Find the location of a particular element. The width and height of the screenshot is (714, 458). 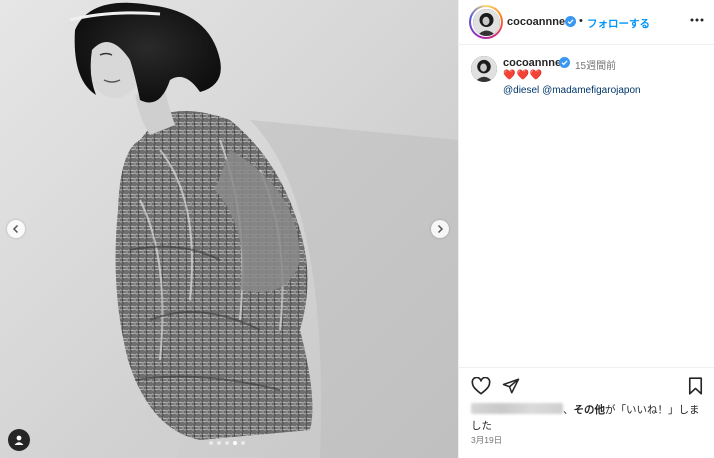

caption-username: cocoannne is located at coordinates (532, 63).